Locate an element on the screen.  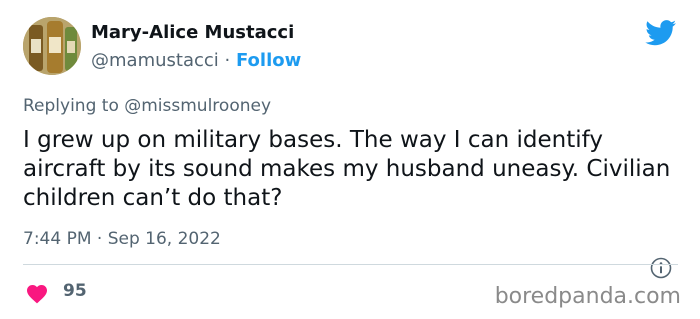
follow-button: Follow is located at coordinates (268, 60).